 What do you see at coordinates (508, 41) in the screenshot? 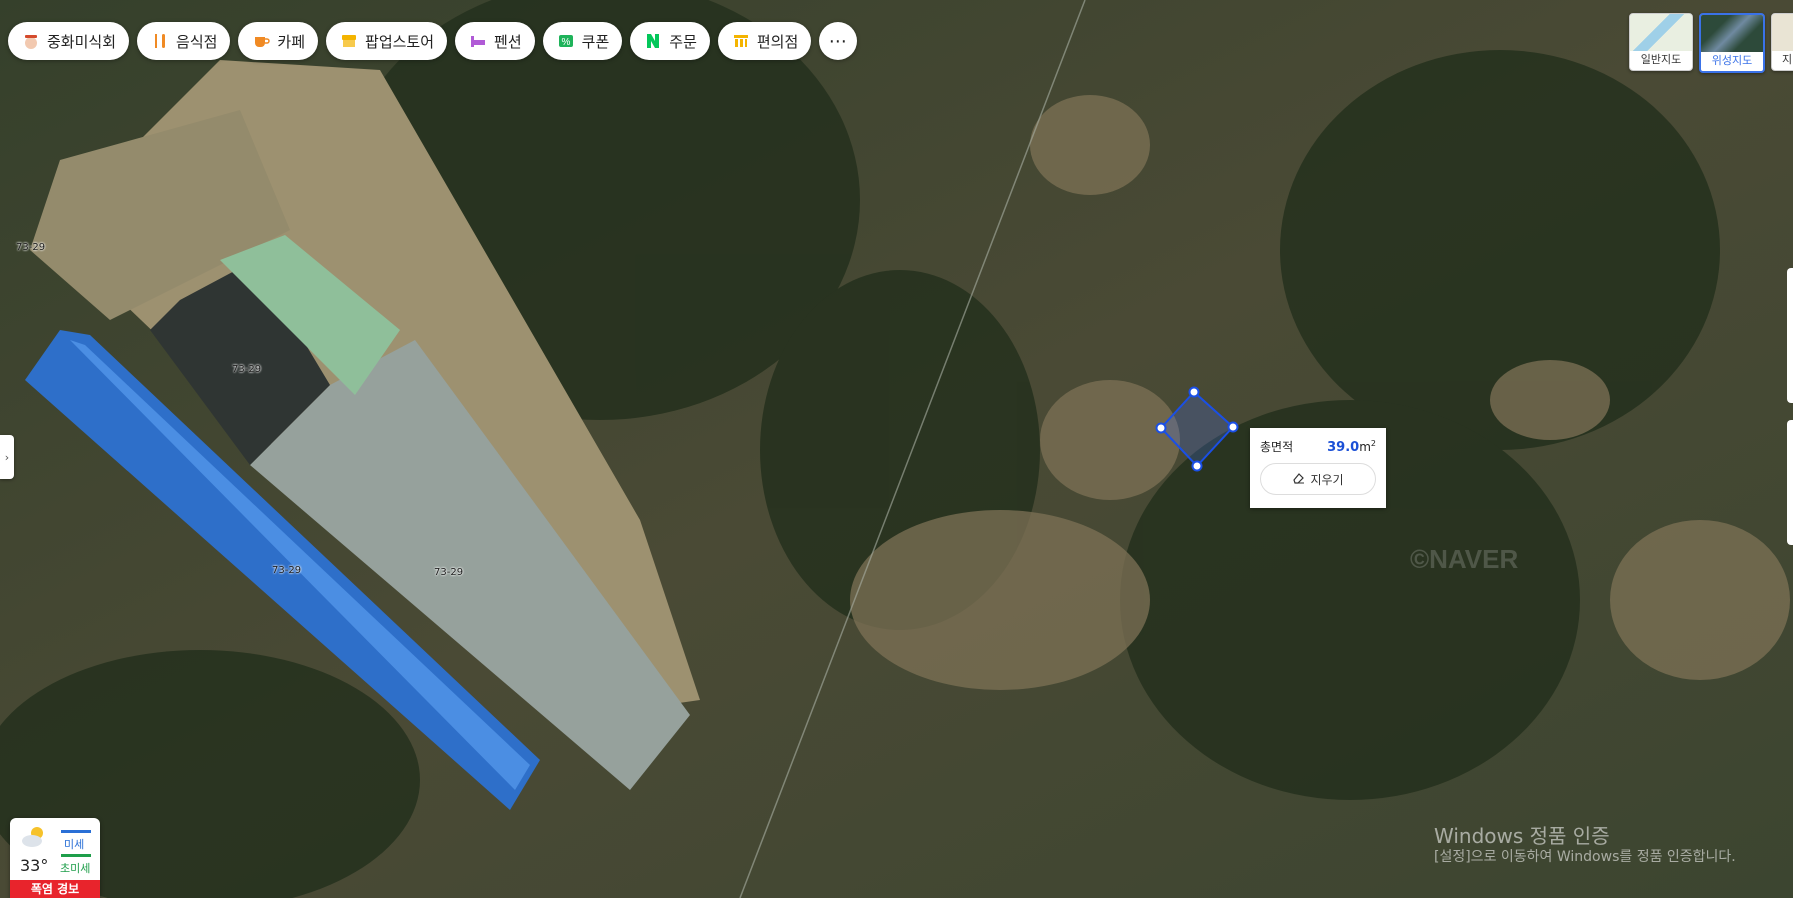
I see `category-chip-label: 펜션` at bounding box center [508, 41].